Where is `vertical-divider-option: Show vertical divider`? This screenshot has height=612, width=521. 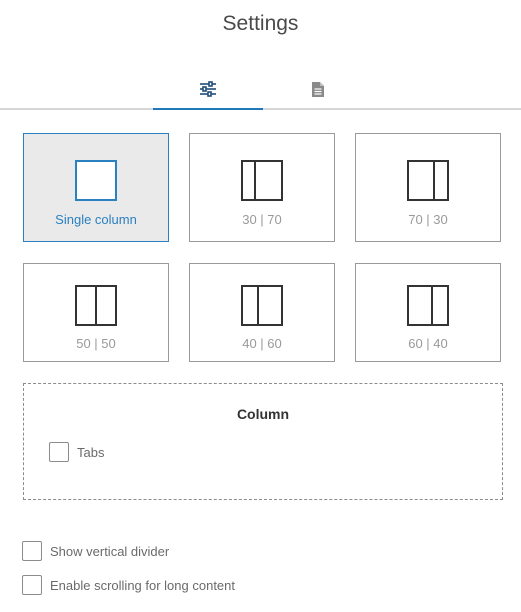
vertical-divider-option: Show vertical divider is located at coordinates (95, 551).